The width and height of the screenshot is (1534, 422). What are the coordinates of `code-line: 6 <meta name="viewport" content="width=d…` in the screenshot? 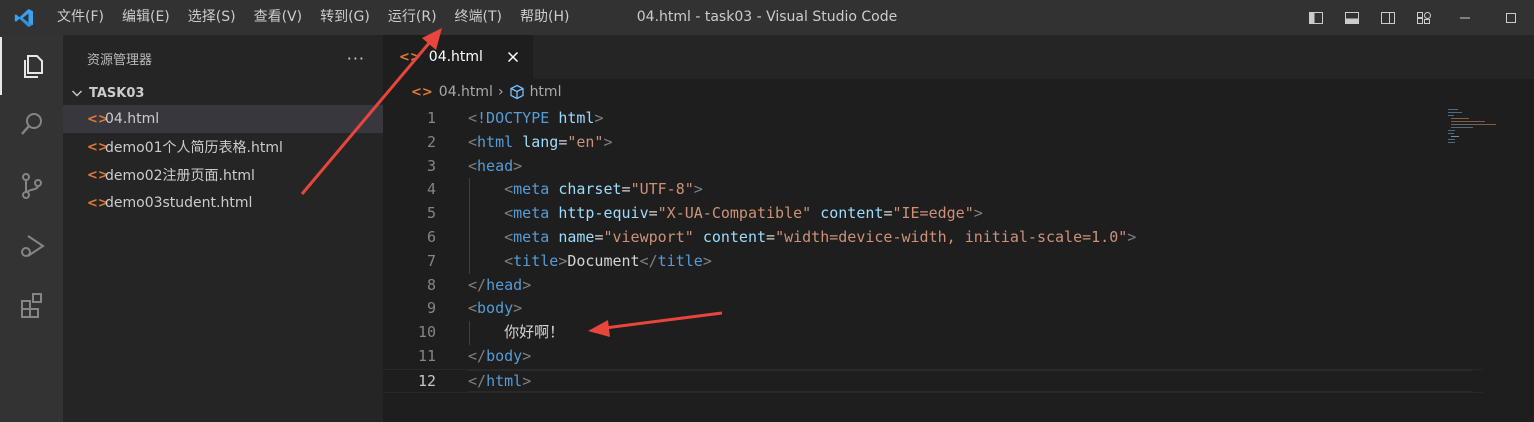 It's located at (933, 237).